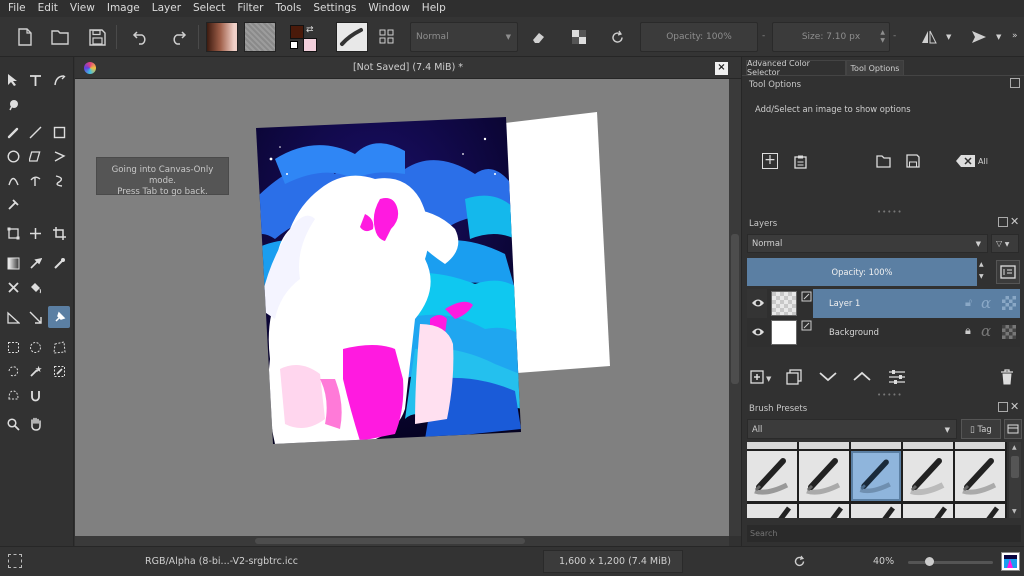  Describe the element at coordinates (1015, 83) in the screenshot. I see `float-docker-icon` at that location.